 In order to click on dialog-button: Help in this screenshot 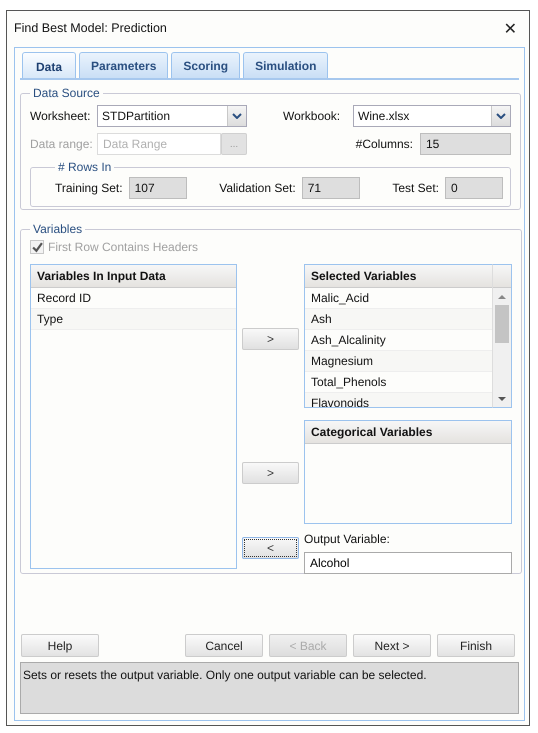, I will do `click(60, 645)`.